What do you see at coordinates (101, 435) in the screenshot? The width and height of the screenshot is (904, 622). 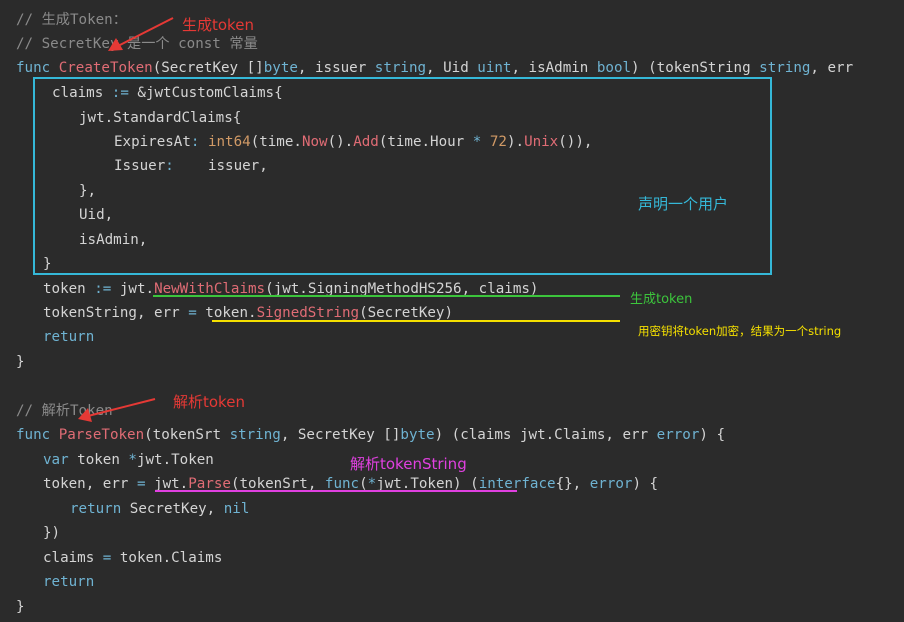 I see `code-token: ParseToken` at bounding box center [101, 435].